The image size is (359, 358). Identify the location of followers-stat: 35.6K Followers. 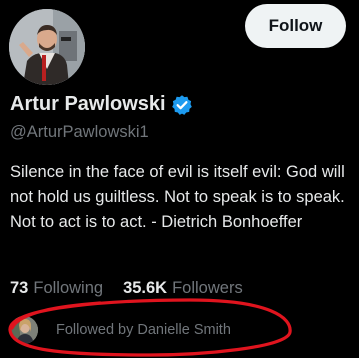
(183, 288).